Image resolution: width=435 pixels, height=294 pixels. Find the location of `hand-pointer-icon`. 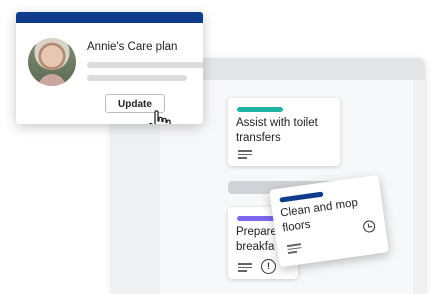

hand-pointer-icon is located at coordinates (159, 117).